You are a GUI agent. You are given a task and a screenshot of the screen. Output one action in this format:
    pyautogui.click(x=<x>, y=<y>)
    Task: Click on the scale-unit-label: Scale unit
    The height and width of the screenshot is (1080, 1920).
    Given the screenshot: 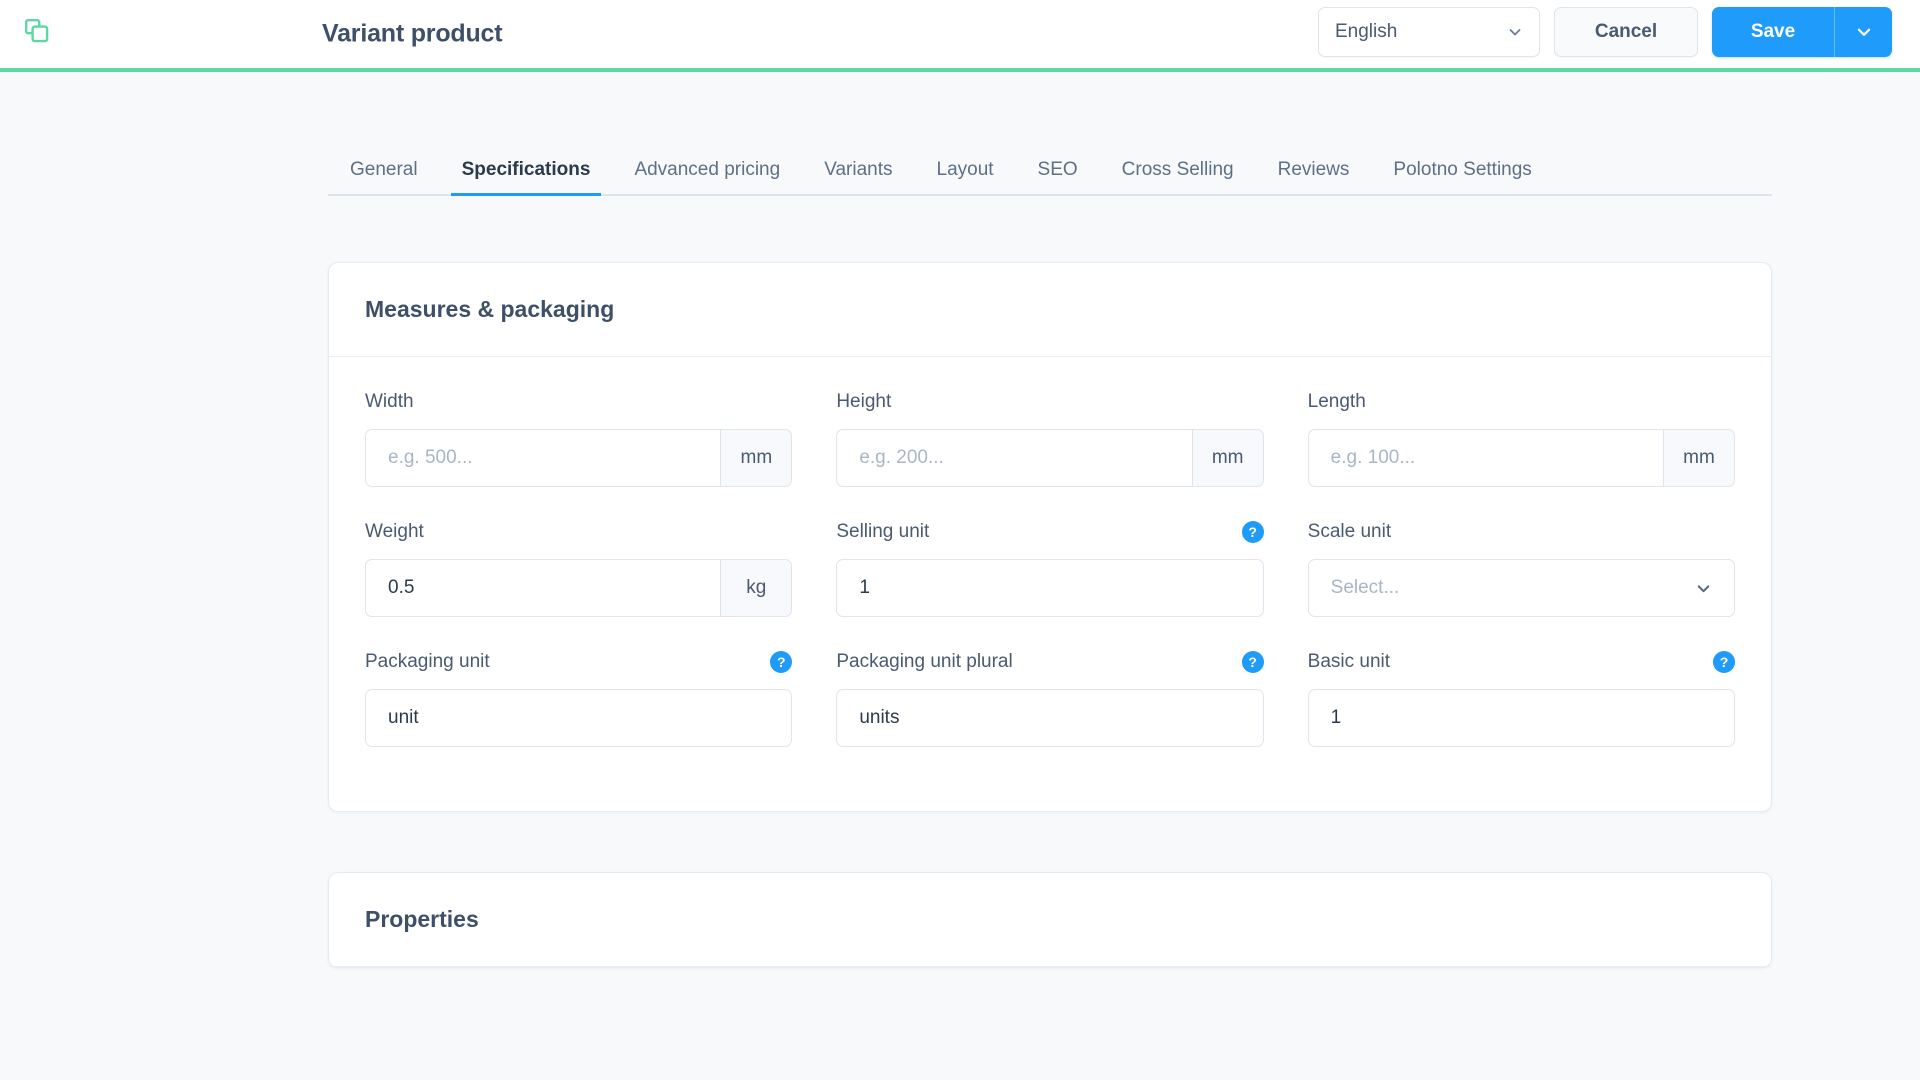 What is the action you would take?
    pyautogui.click(x=1349, y=531)
    